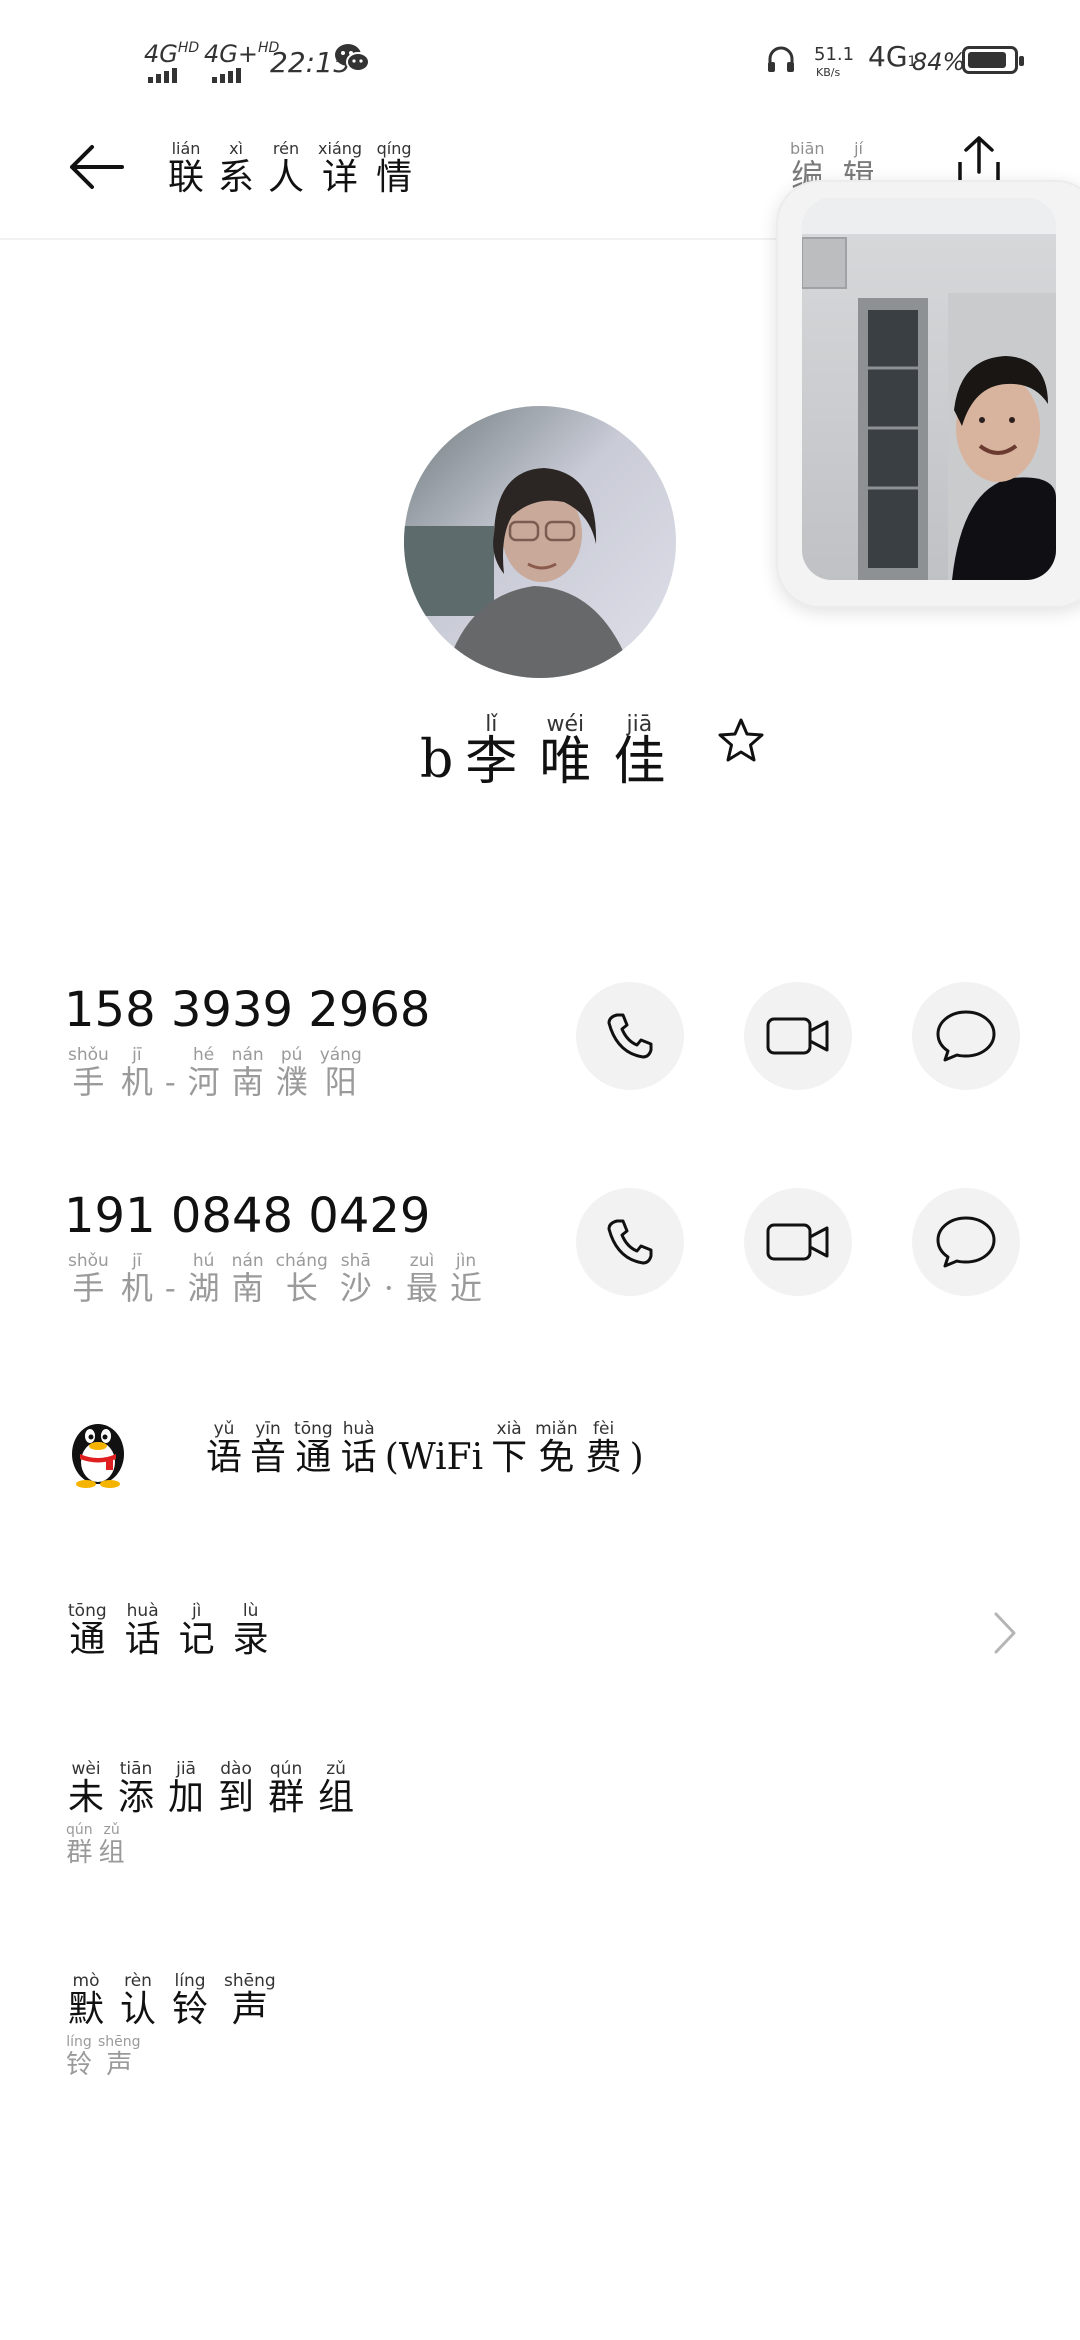 This screenshot has width=1080, height=2340. Describe the element at coordinates (96, 167) in the screenshot. I see `back-arrow-icon` at that location.